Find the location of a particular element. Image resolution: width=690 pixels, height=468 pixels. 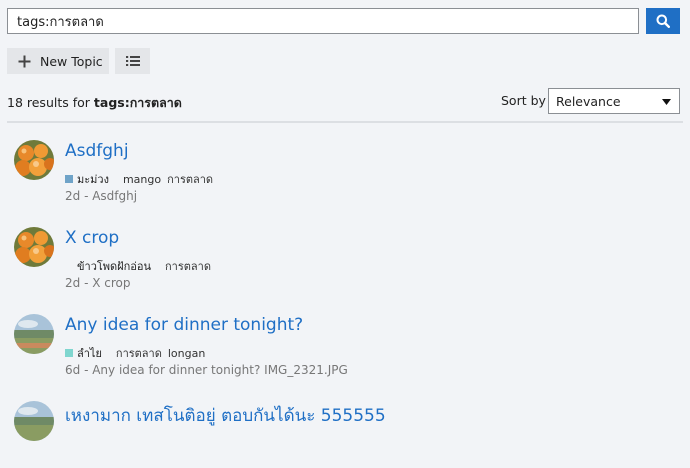

search-button is located at coordinates (663, 21).